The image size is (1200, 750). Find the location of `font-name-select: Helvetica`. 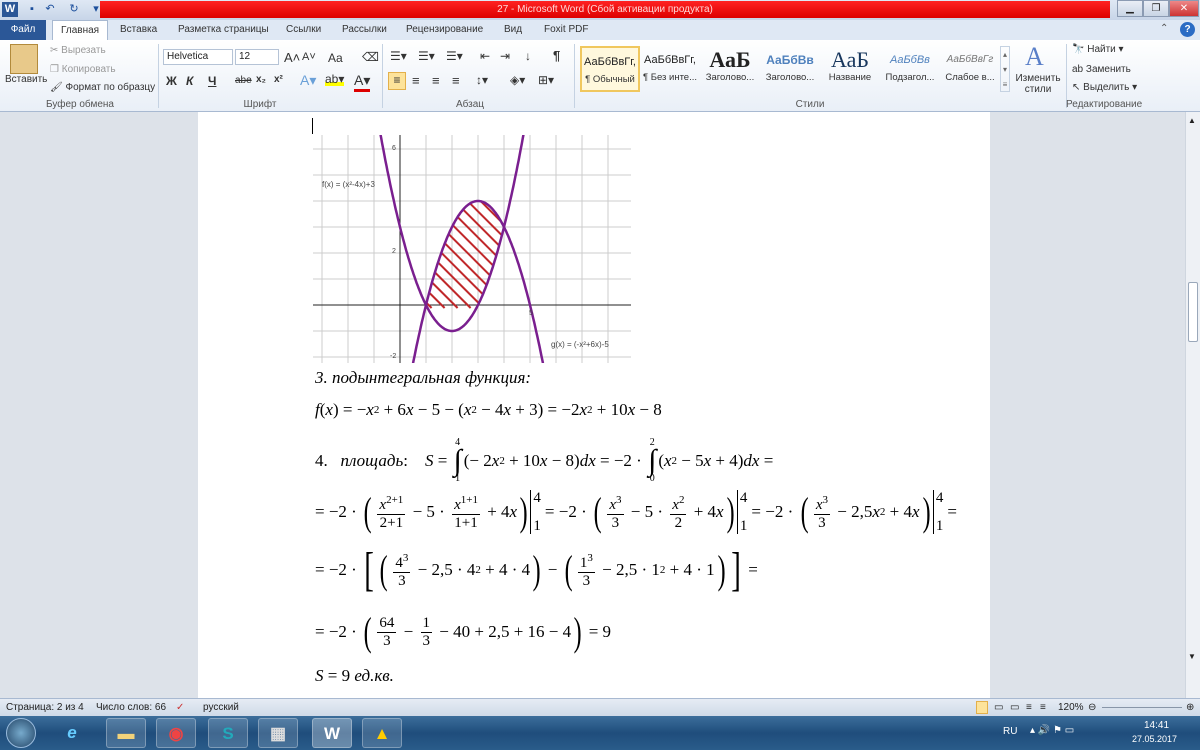

font-name-select: Helvetica is located at coordinates (198, 57).